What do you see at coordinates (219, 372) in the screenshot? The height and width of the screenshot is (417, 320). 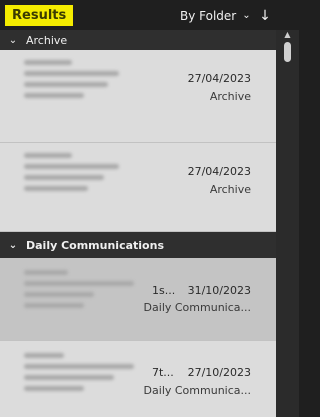 I see `item-date: 27/10/2023` at bounding box center [219, 372].